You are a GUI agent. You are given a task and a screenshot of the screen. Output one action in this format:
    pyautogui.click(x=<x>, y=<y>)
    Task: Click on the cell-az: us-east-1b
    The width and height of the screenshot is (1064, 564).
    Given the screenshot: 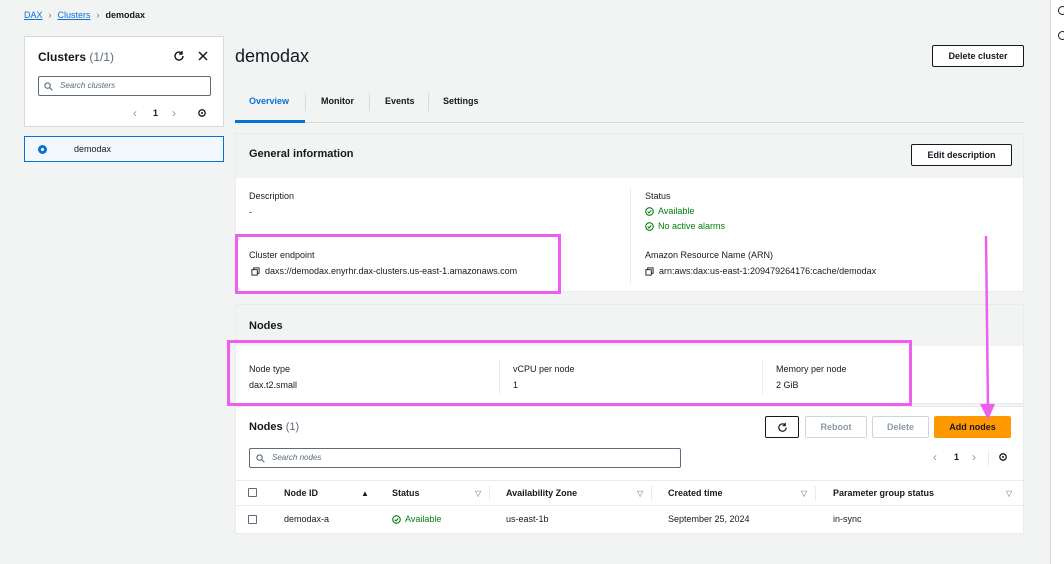 What is the action you would take?
    pyautogui.click(x=527, y=519)
    